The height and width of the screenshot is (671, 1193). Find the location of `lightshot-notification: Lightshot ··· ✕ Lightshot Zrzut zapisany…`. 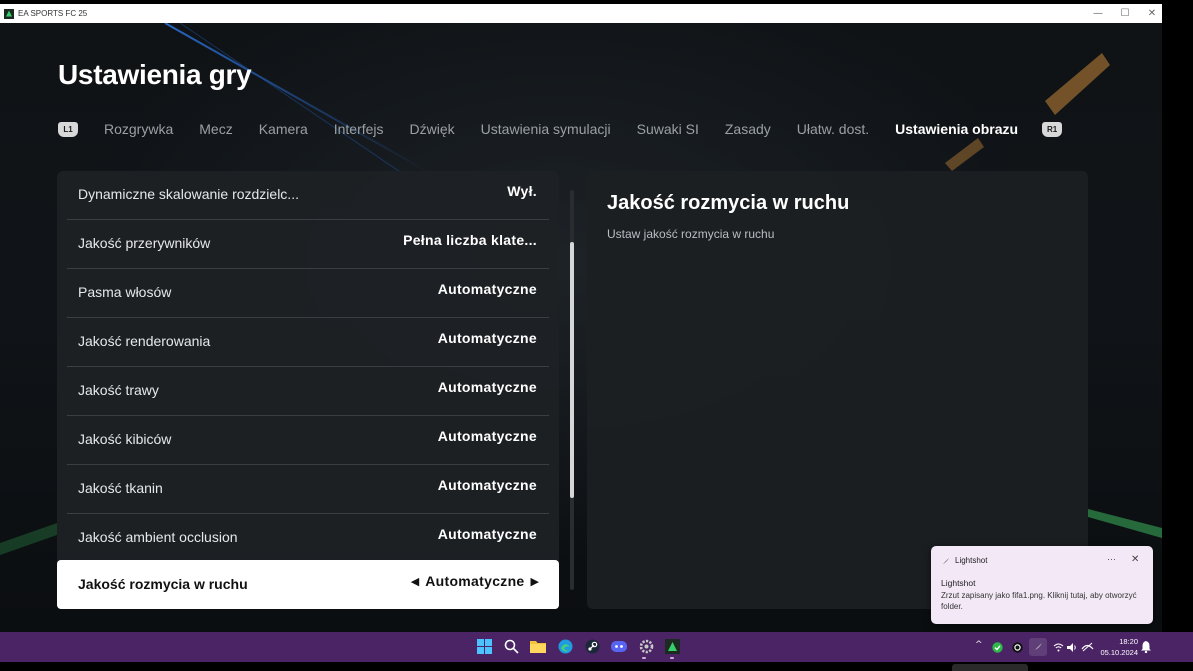

lightshot-notification: Lightshot ··· ✕ Lightshot Zrzut zapisany… is located at coordinates (1042, 585).